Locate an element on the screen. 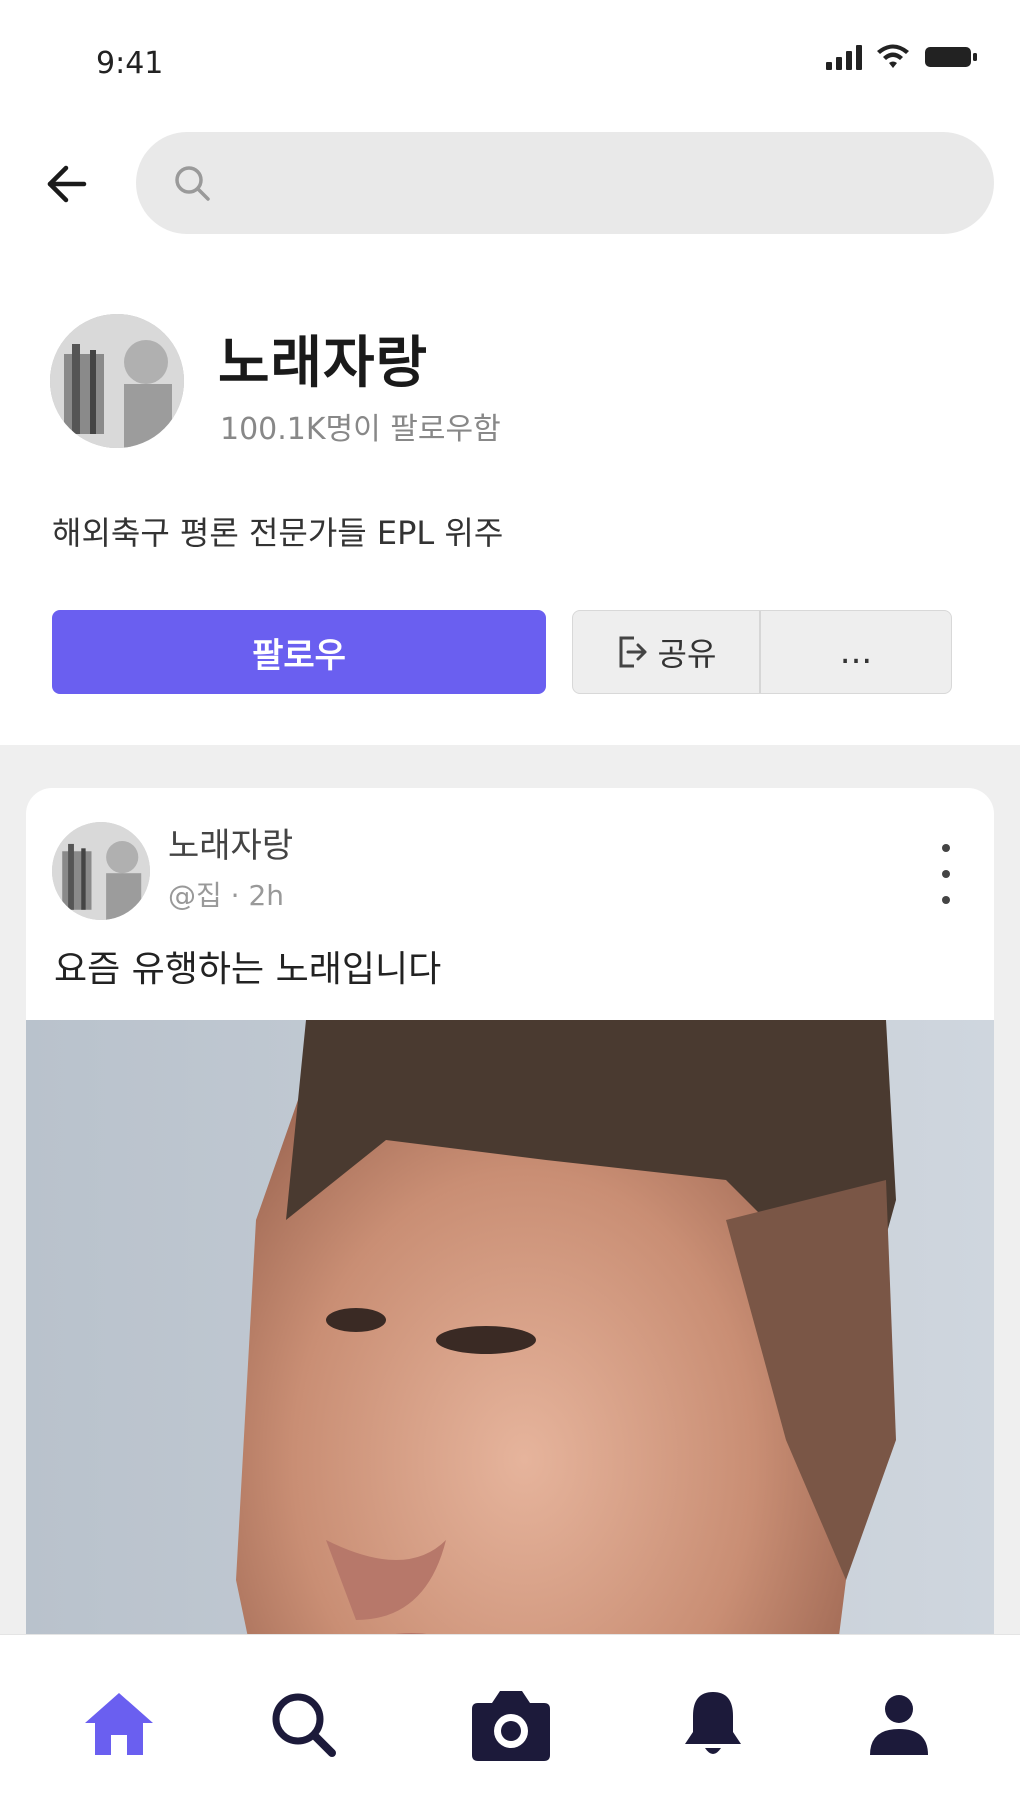  bell-icon is located at coordinates (713, 1723).